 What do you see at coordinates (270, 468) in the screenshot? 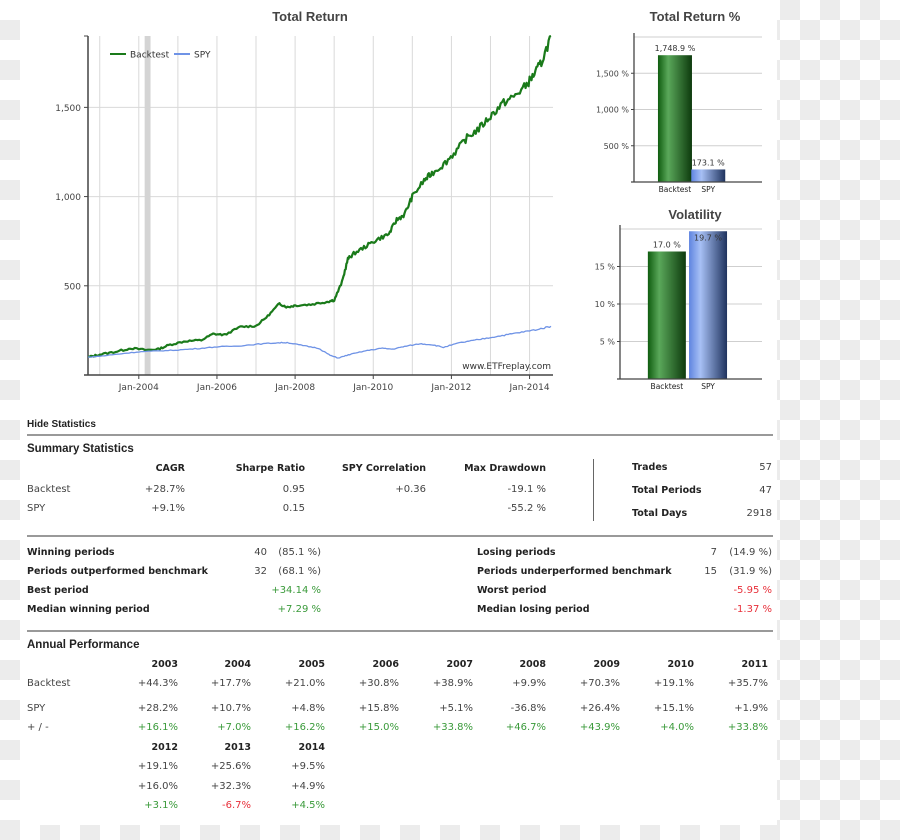
I see `col-sharpe: Sharpe Ratio` at bounding box center [270, 468].